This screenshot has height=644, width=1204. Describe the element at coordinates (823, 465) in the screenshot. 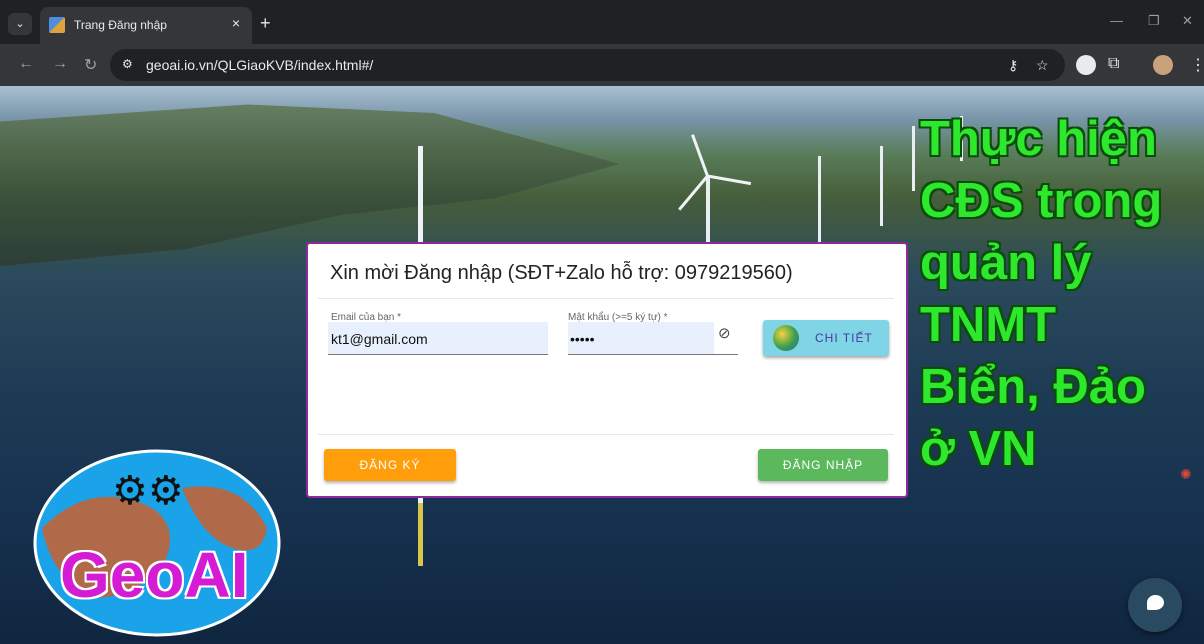

I see `login-button: ĐĂNG NHẬP` at that location.